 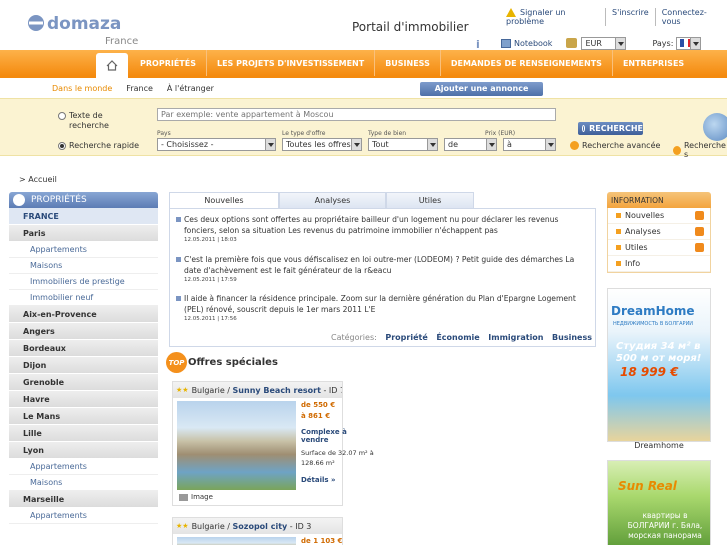 I want to click on category-business: Business, so click(x=572, y=337).